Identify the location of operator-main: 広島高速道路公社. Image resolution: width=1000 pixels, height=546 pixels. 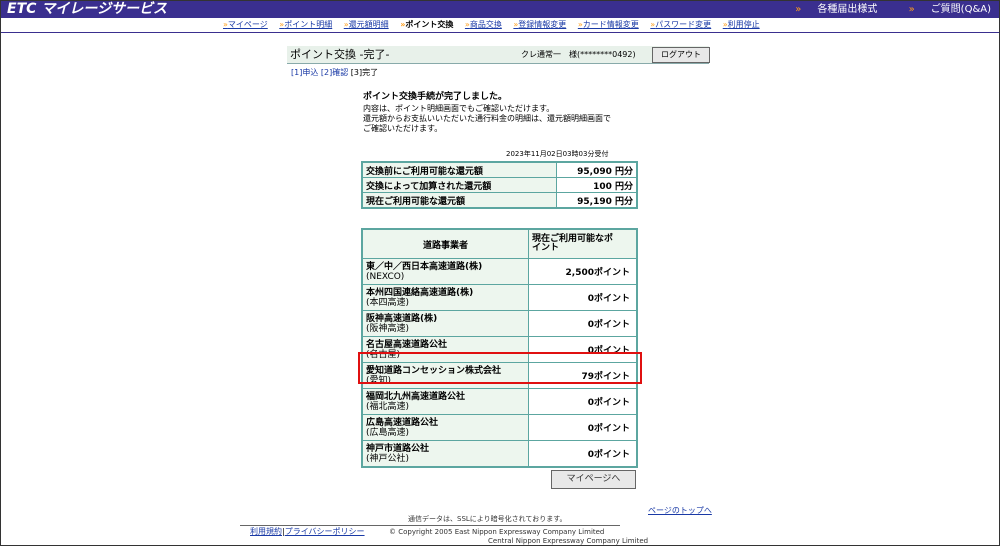
(402, 422).